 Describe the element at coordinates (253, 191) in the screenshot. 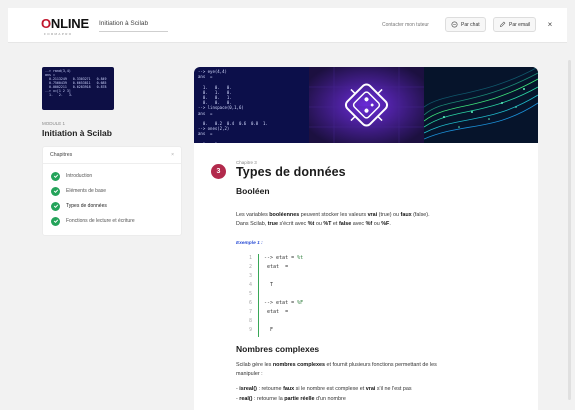

I see `section-title-booleen: Booléen` at that location.